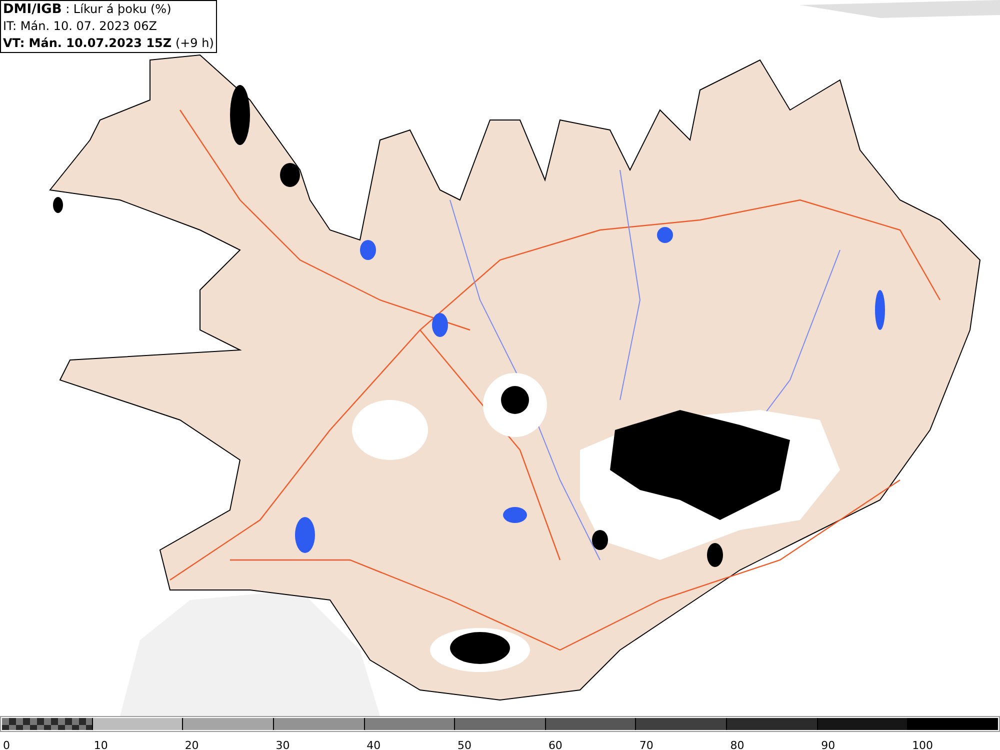 The width and height of the screenshot is (1000, 750). Describe the element at coordinates (80, 26) in the screenshot. I see `issue-time: IT: Mán. 10. 07. 2023 06Z` at that location.